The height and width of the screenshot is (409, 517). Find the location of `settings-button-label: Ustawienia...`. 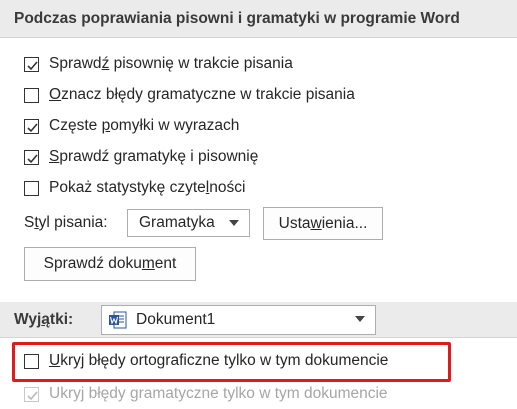

settings-button-label: Ustawienia... is located at coordinates (323, 223).